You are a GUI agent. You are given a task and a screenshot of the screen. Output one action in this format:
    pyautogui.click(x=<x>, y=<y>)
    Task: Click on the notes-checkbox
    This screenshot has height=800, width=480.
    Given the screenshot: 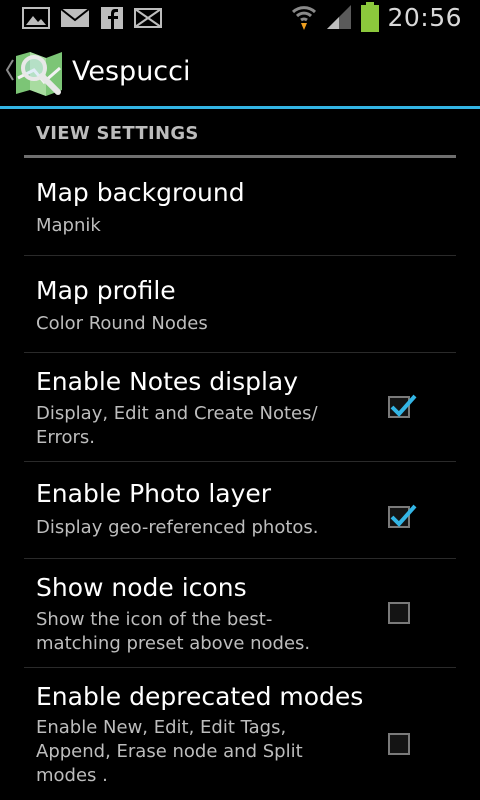 What is the action you would take?
    pyautogui.click(x=402, y=406)
    